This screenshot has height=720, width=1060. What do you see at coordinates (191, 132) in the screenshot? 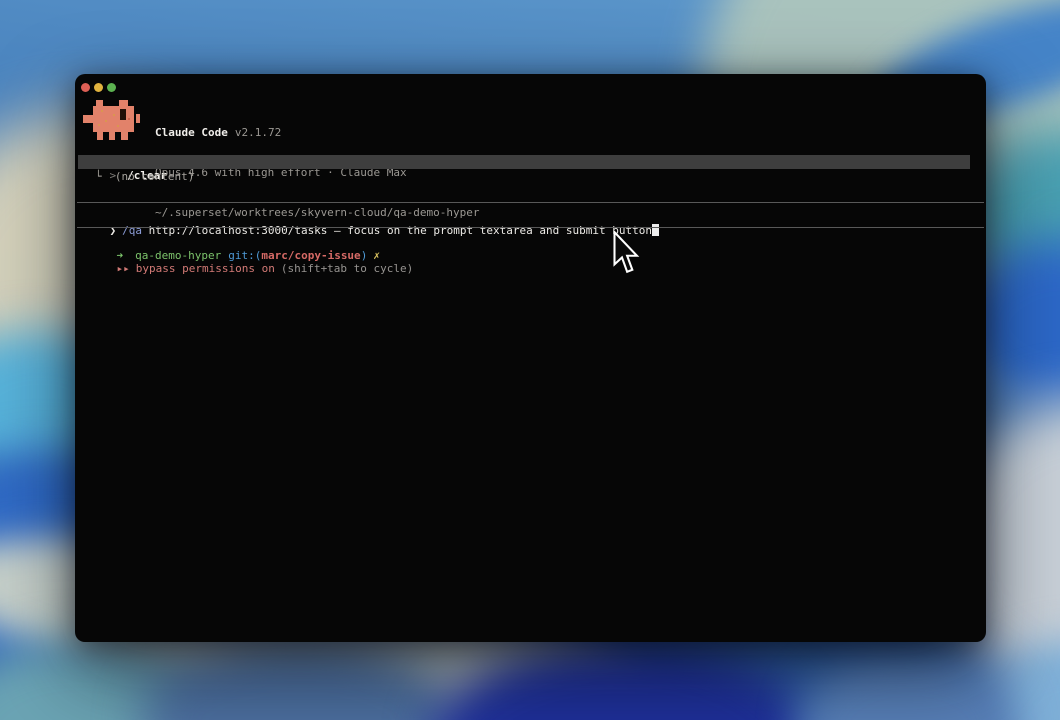
I see `app-title: Claude Code` at bounding box center [191, 132].